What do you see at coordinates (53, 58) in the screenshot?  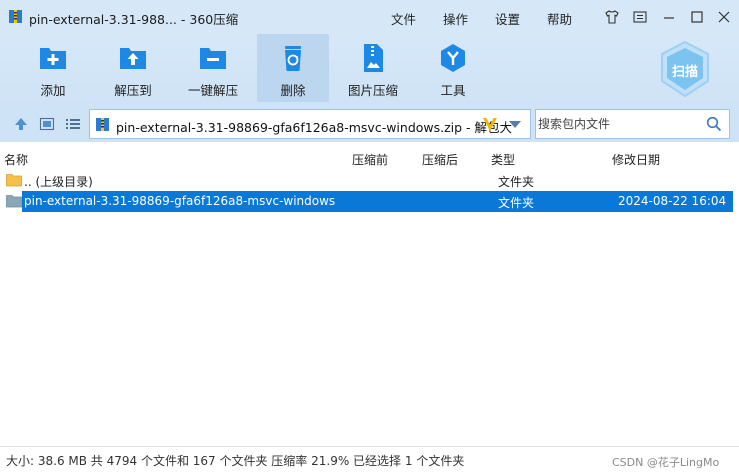 I see `add-icon` at bounding box center [53, 58].